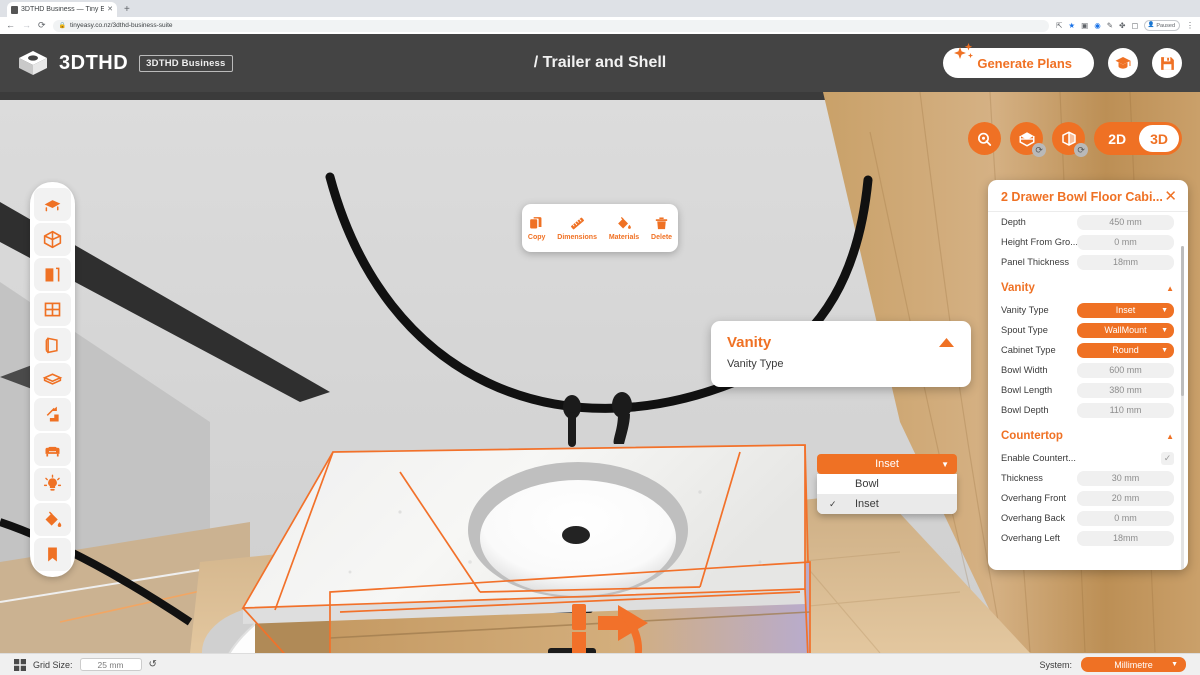  I want to click on row-value-field: 380 mm, so click(1125, 390).